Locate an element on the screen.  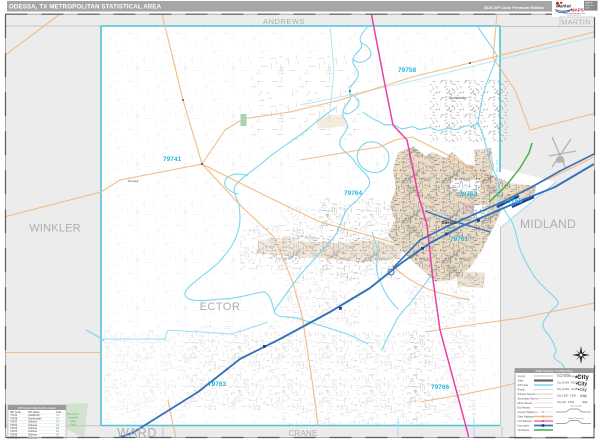
svg-text: Odessa is located at coordinates (449, 222).